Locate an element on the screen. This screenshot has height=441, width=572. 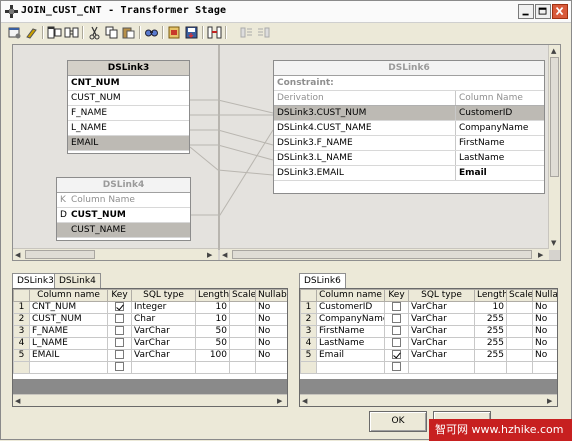
derivation-row: DSLink3.EMAIL Email is located at coordinates (409, 173).